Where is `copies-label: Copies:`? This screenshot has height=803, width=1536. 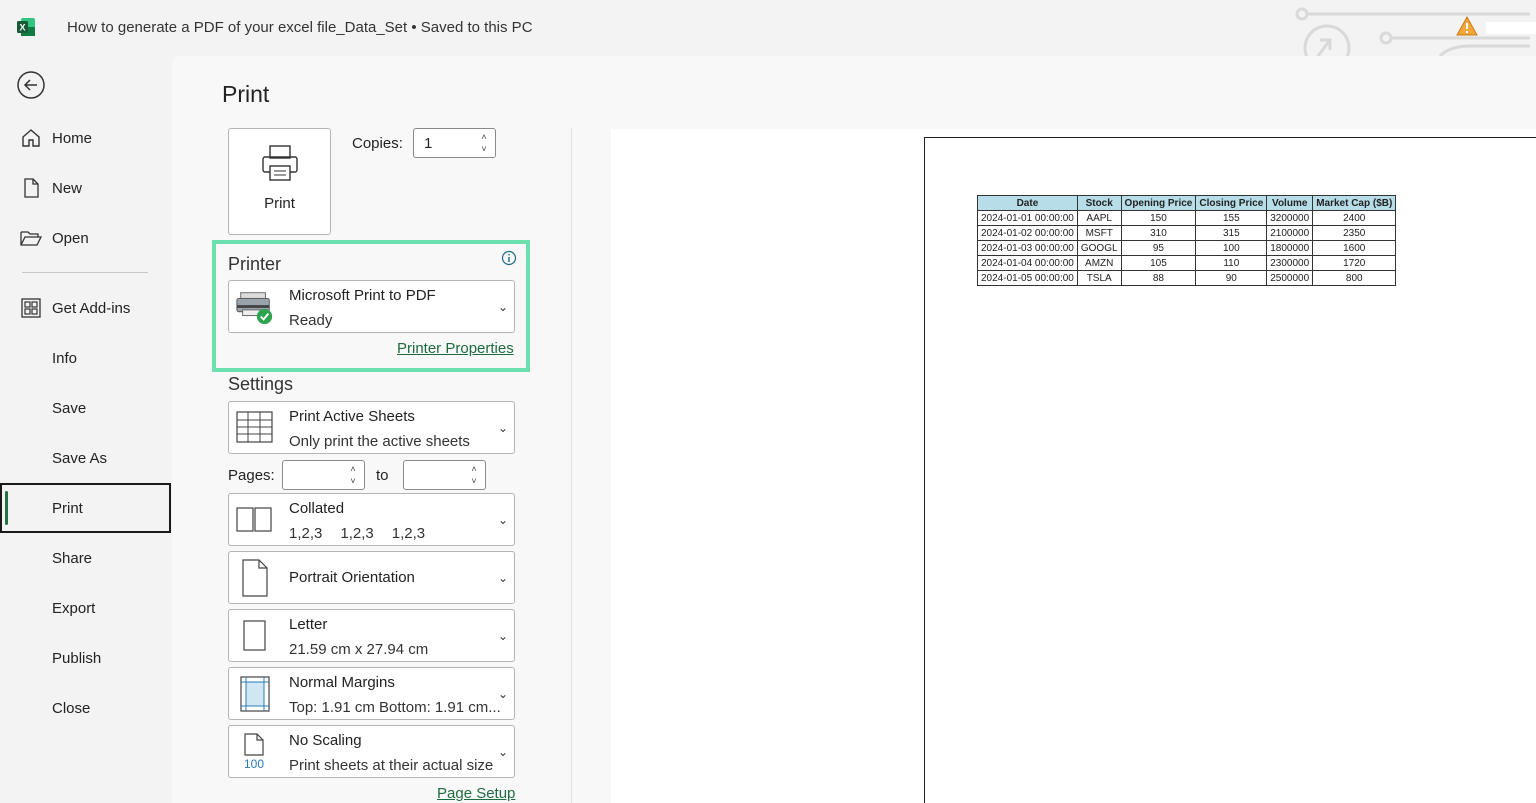 copies-label: Copies: is located at coordinates (377, 143).